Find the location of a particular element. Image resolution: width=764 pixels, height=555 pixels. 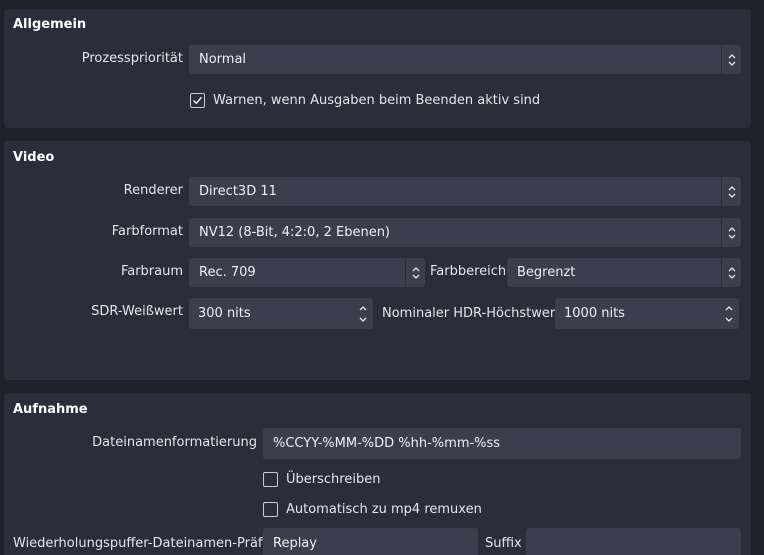

filename-format-label: Dateinamenformatierung is located at coordinates (174, 442).